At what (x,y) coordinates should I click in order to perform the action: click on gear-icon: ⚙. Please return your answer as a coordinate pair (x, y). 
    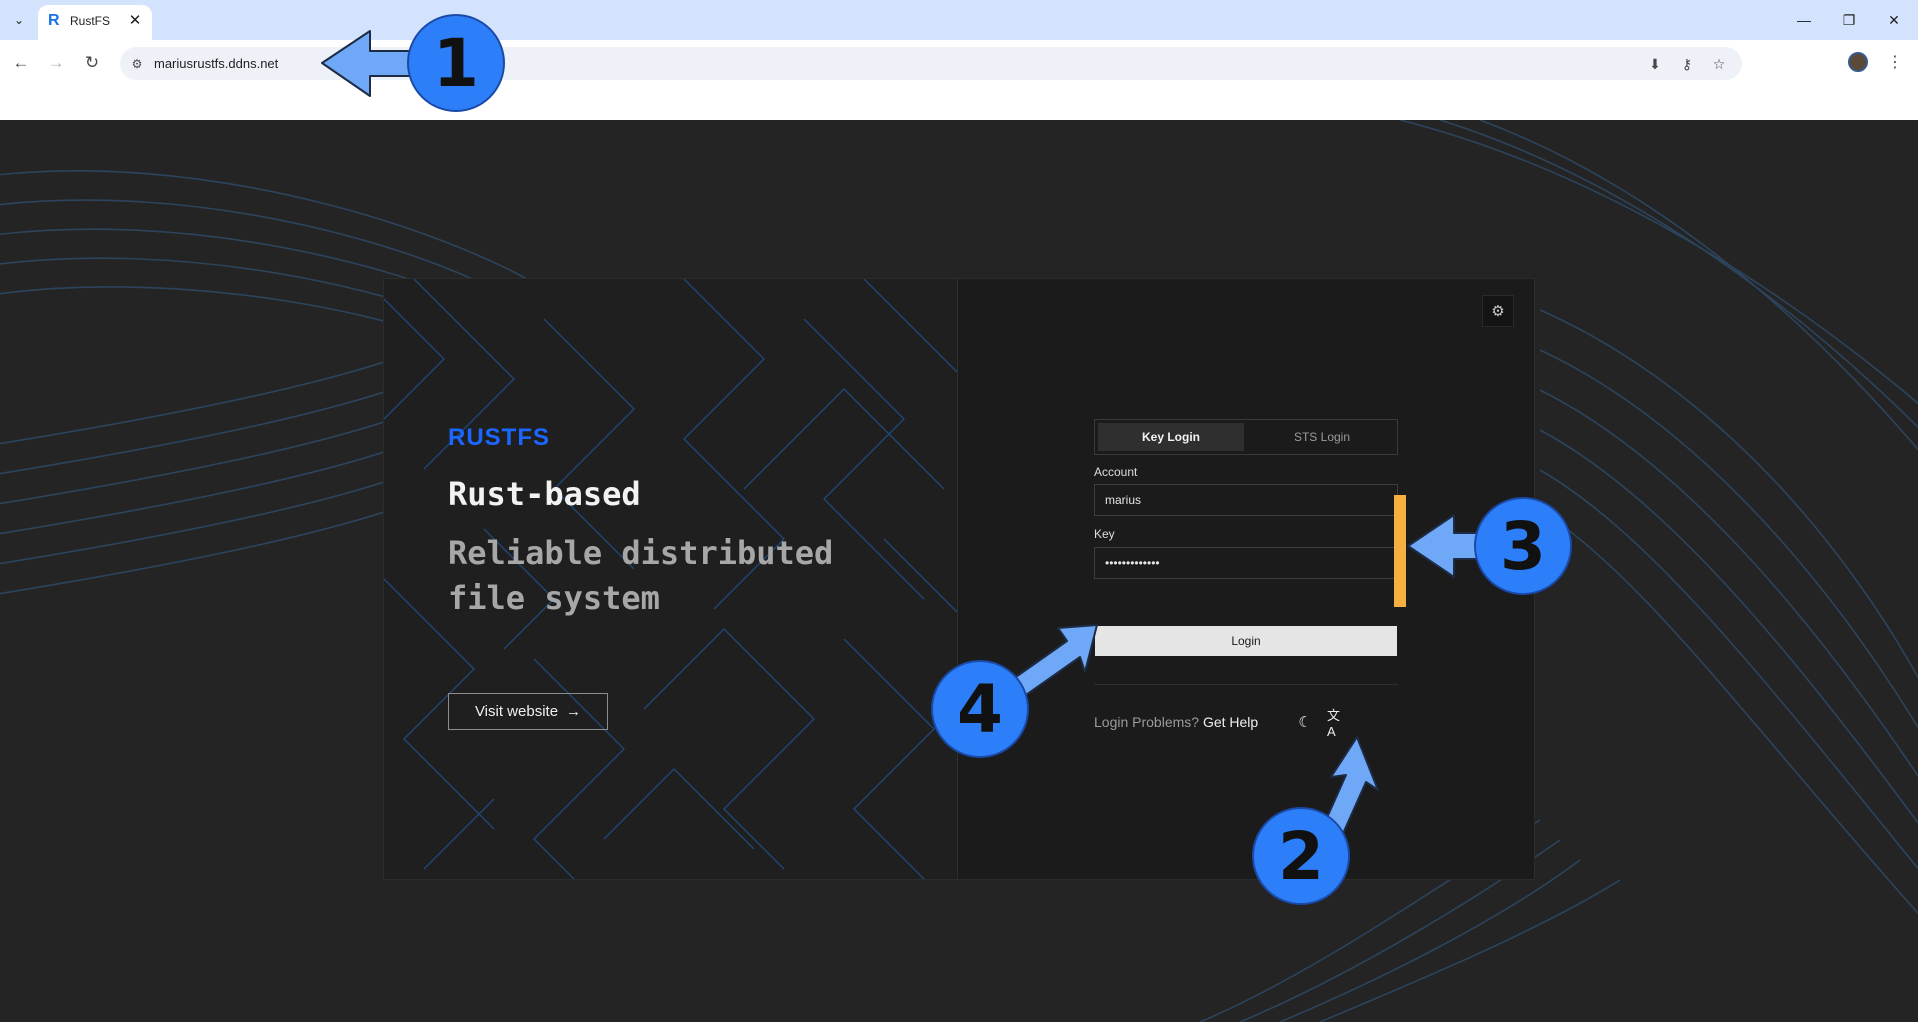
    Looking at the image, I should click on (1498, 311).